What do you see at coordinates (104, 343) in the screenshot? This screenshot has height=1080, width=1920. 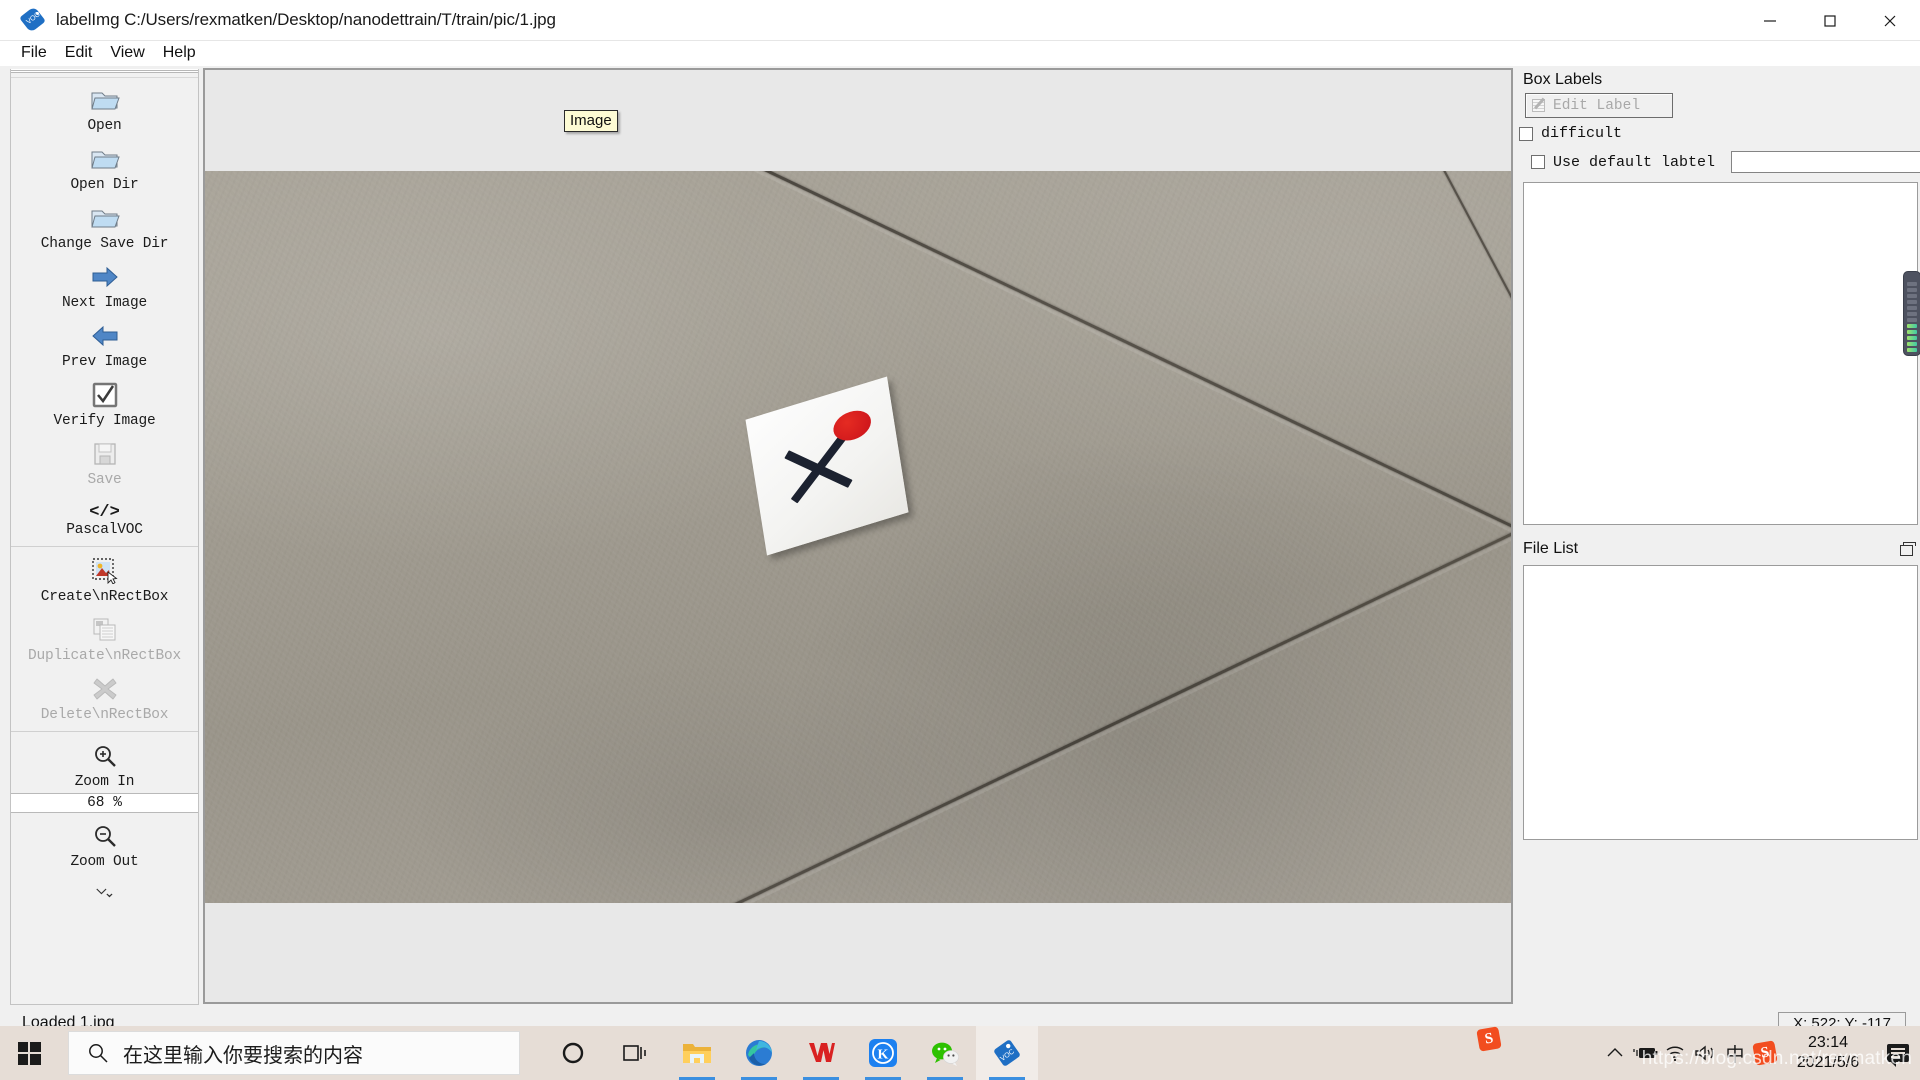 I see `toolbar-prev-image: Prev Image` at bounding box center [104, 343].